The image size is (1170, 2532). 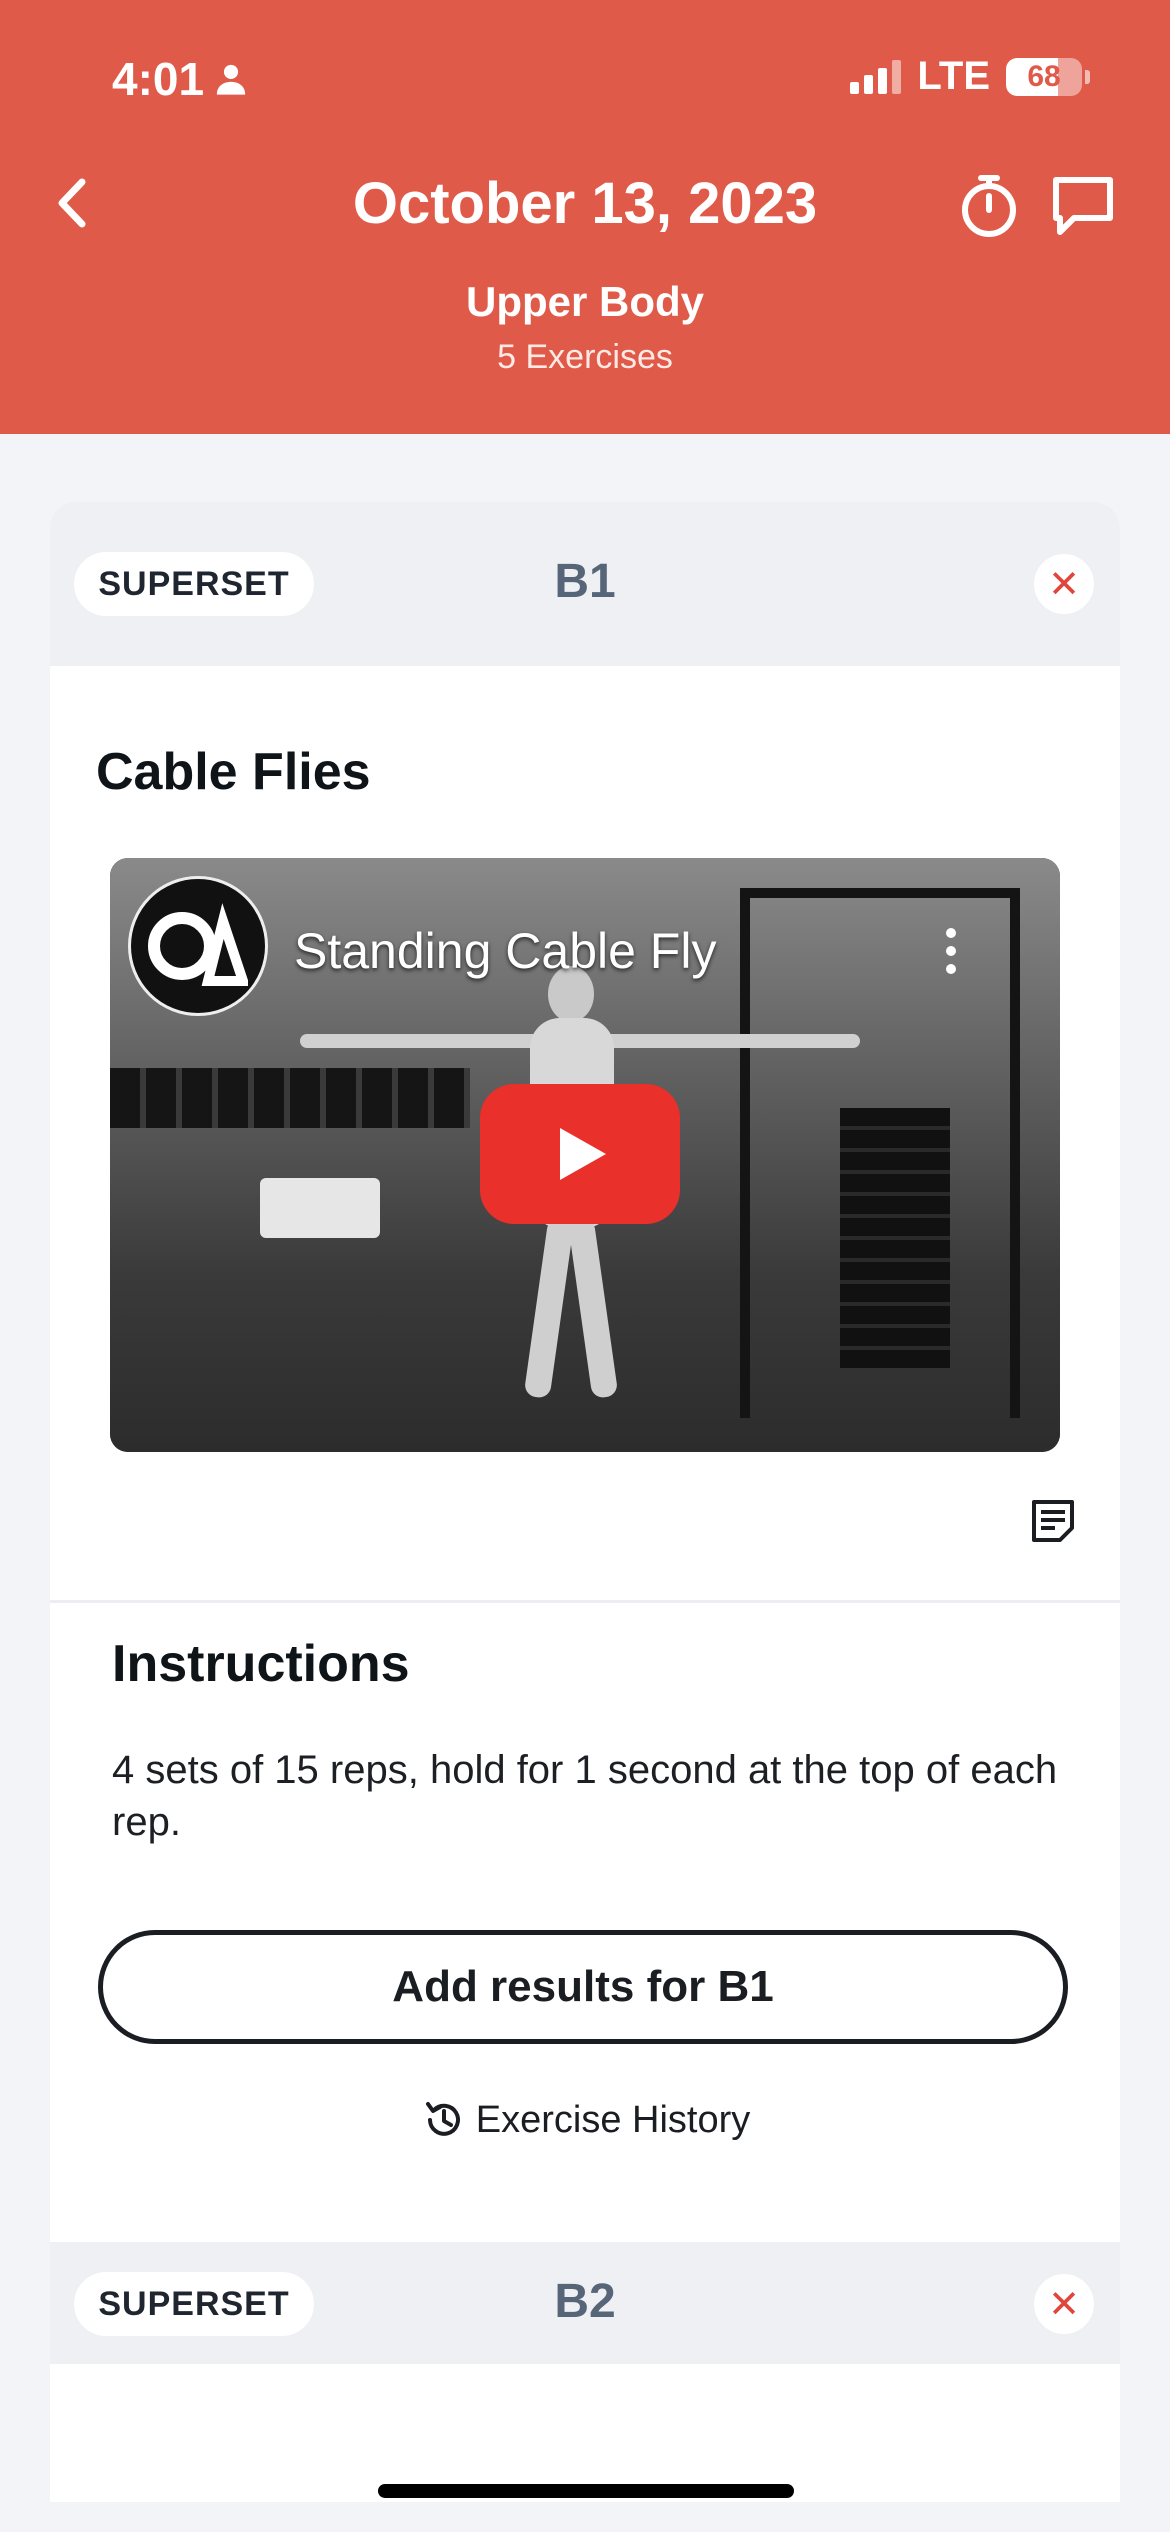 I want to click on home-indicator, so click(x=586, y=2491).